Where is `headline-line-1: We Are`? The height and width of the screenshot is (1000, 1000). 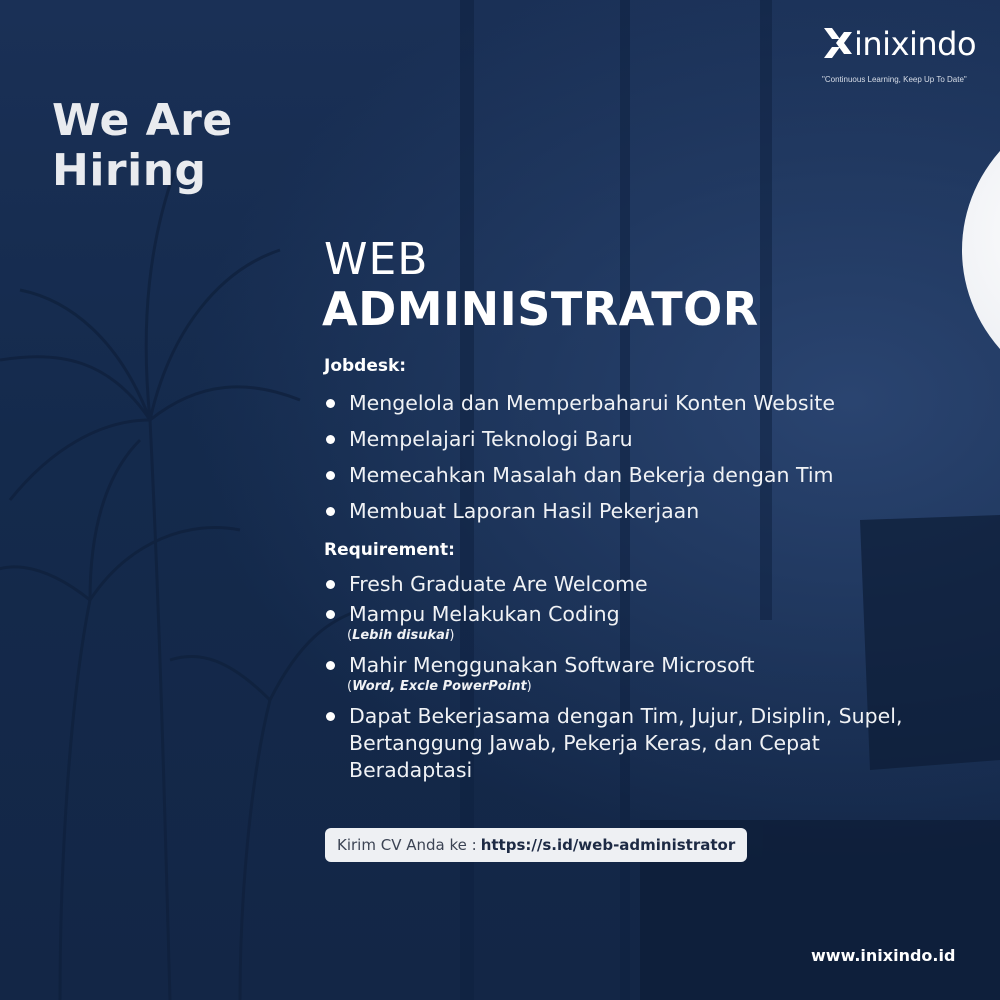 headline-line-1: We Are is located at coordinates (142, 120).